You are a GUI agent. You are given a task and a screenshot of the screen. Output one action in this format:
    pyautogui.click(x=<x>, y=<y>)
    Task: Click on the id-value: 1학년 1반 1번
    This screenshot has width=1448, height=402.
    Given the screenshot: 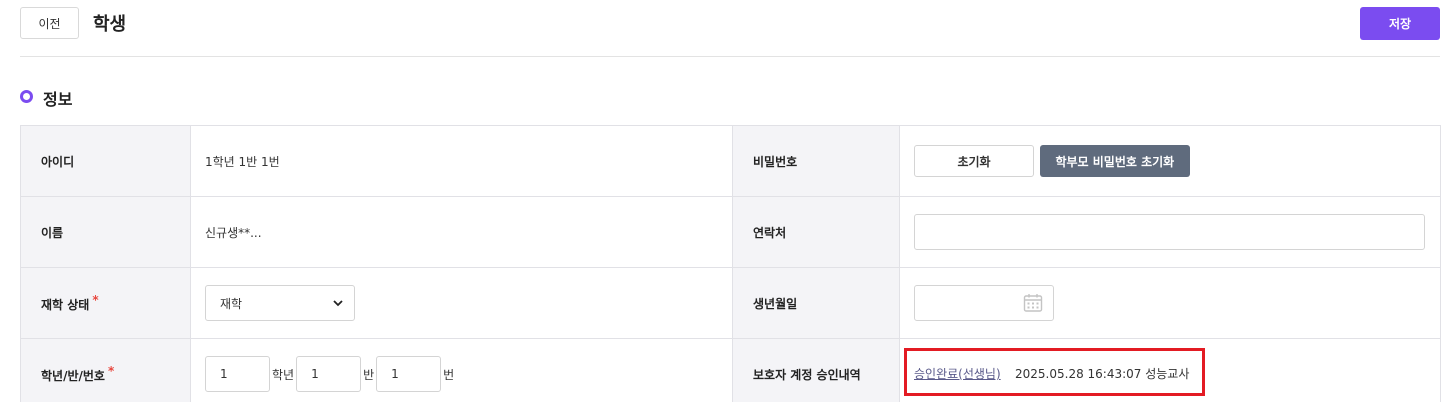 What is the action you would take?
    pyautogui.click(x=461, y=161)
    